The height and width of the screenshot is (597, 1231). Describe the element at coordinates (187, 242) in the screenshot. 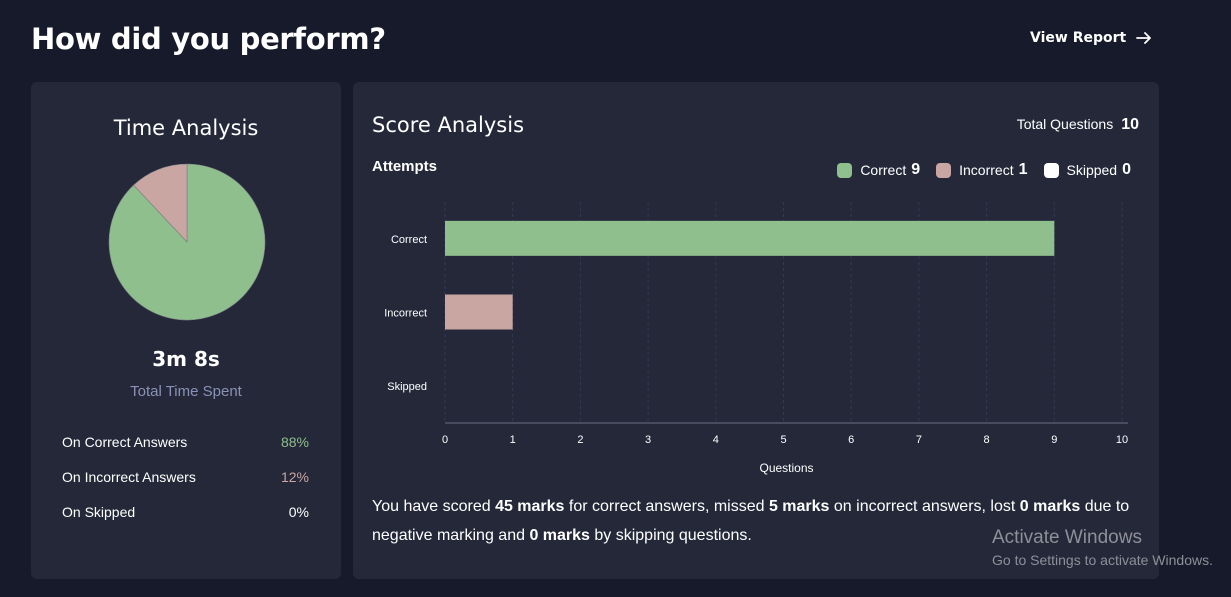

I see `time-pie-chart` at that location.